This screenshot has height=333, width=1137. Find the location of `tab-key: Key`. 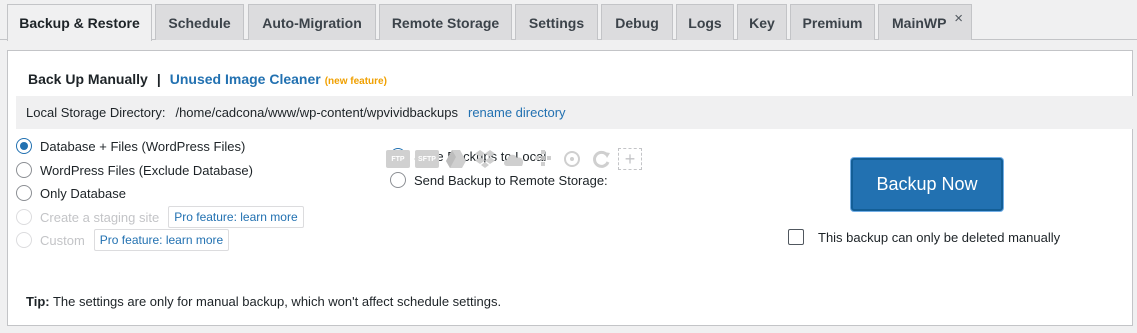

tab-key: Key is located at coordinates (762, 22).